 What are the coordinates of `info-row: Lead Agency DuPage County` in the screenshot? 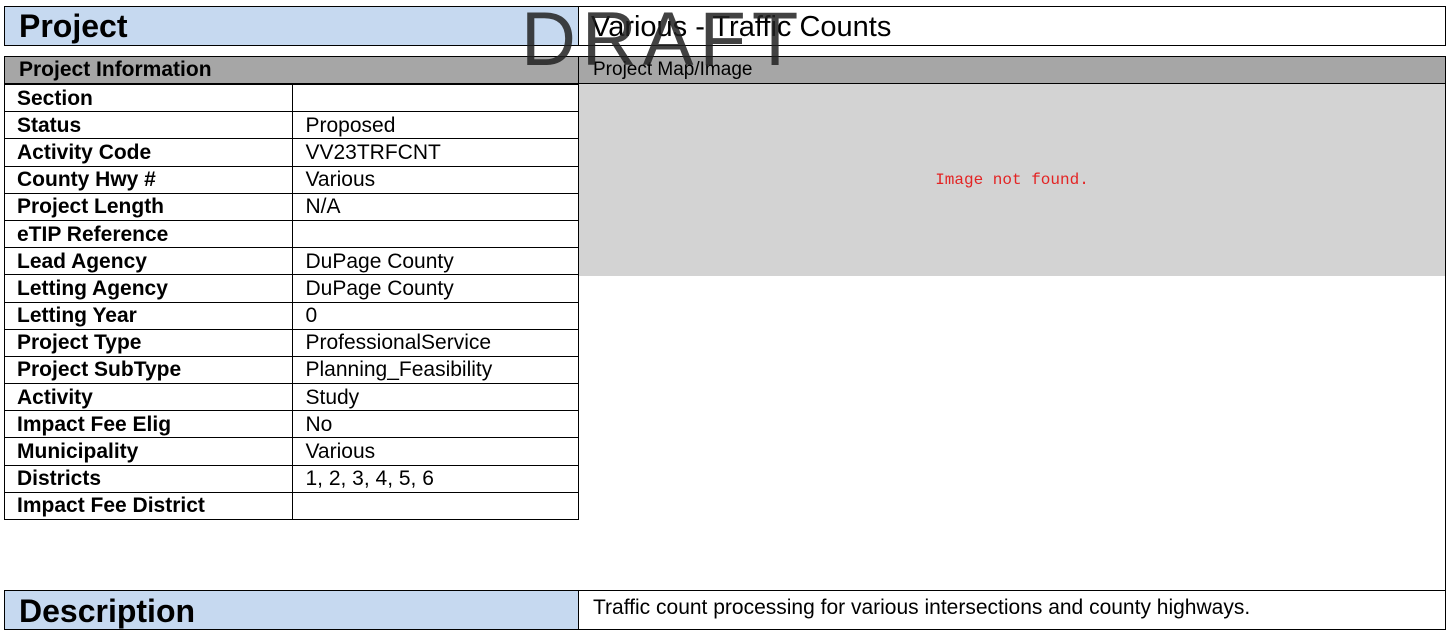 It's located at (291, 261).